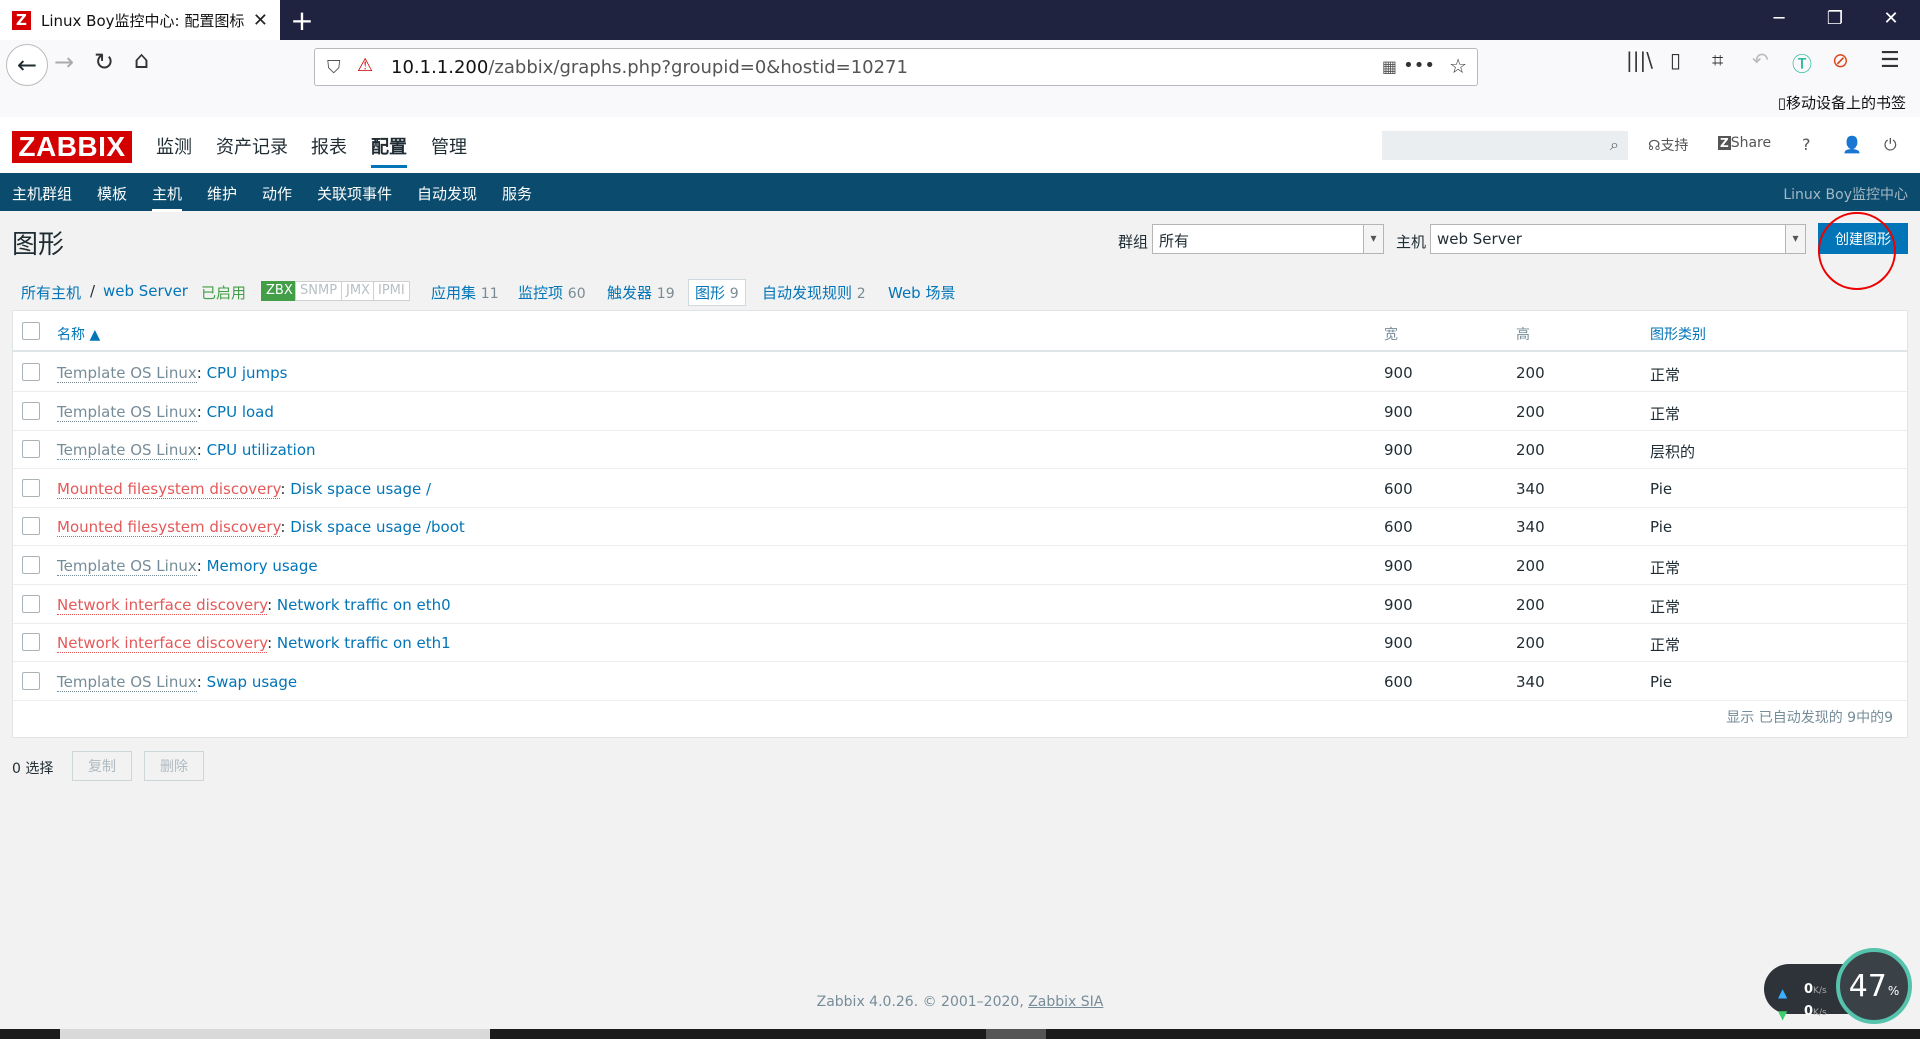  I want to click on select-all-checkbox, so click(31, 331).